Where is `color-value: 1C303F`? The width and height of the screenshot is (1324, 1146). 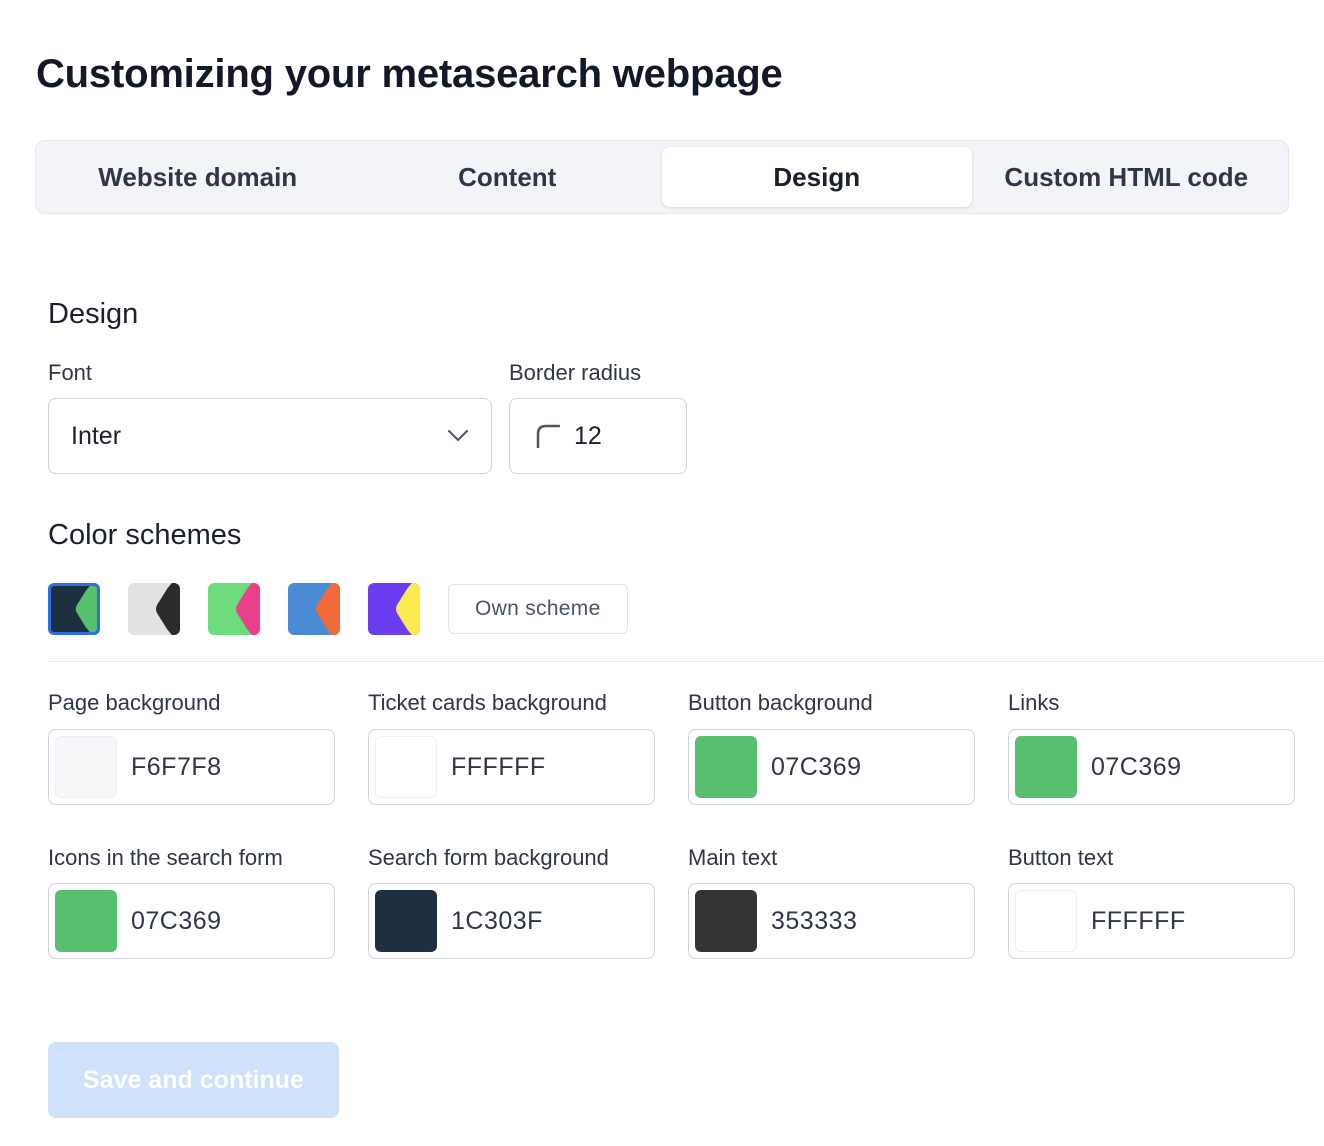
color-value: 1C303F is located at coordinates (497, 920).